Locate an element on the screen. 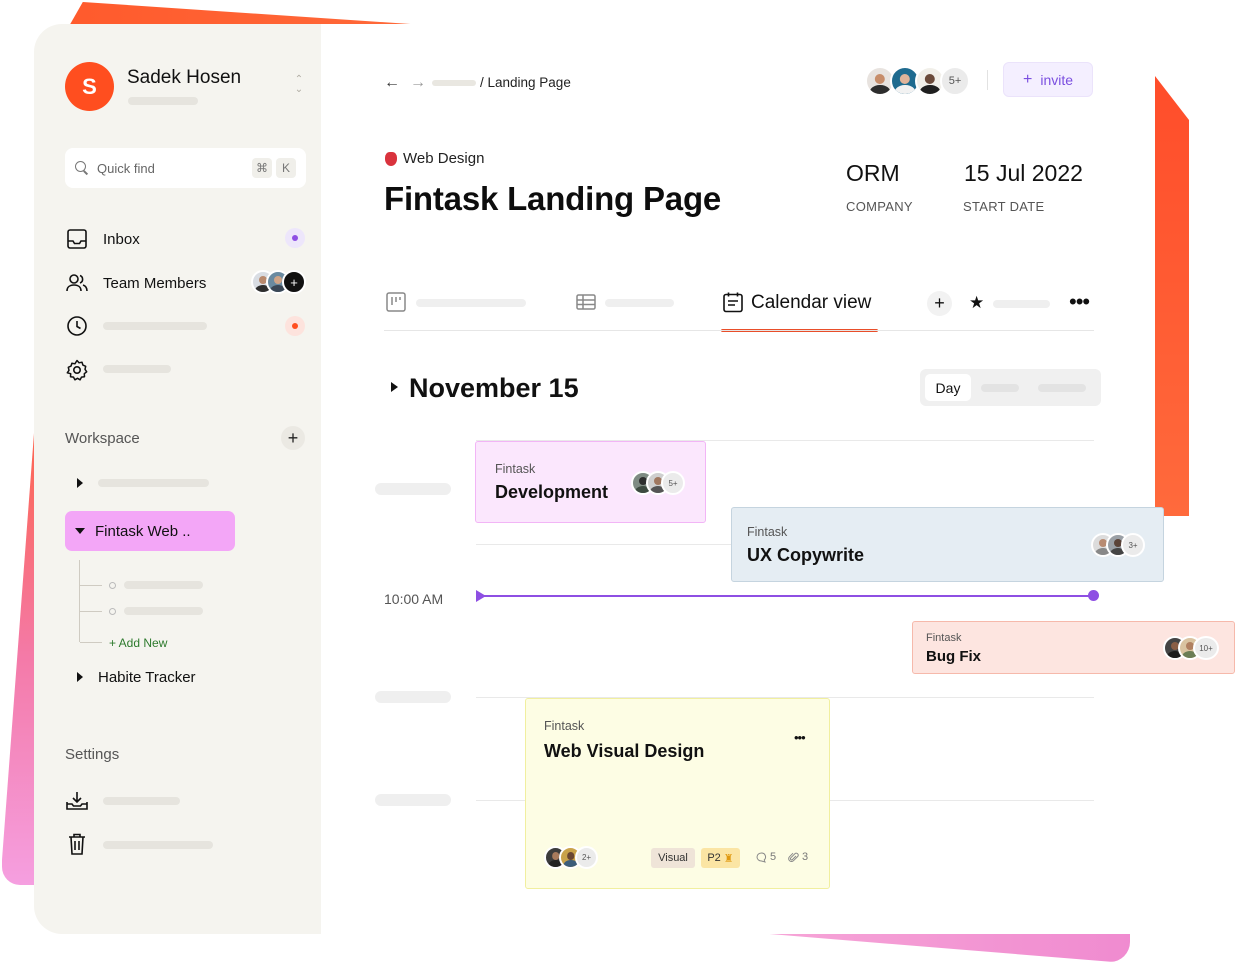 This screenshot has width=1236, height=962. current-time-marker-start is located at coordinates (481, 596).